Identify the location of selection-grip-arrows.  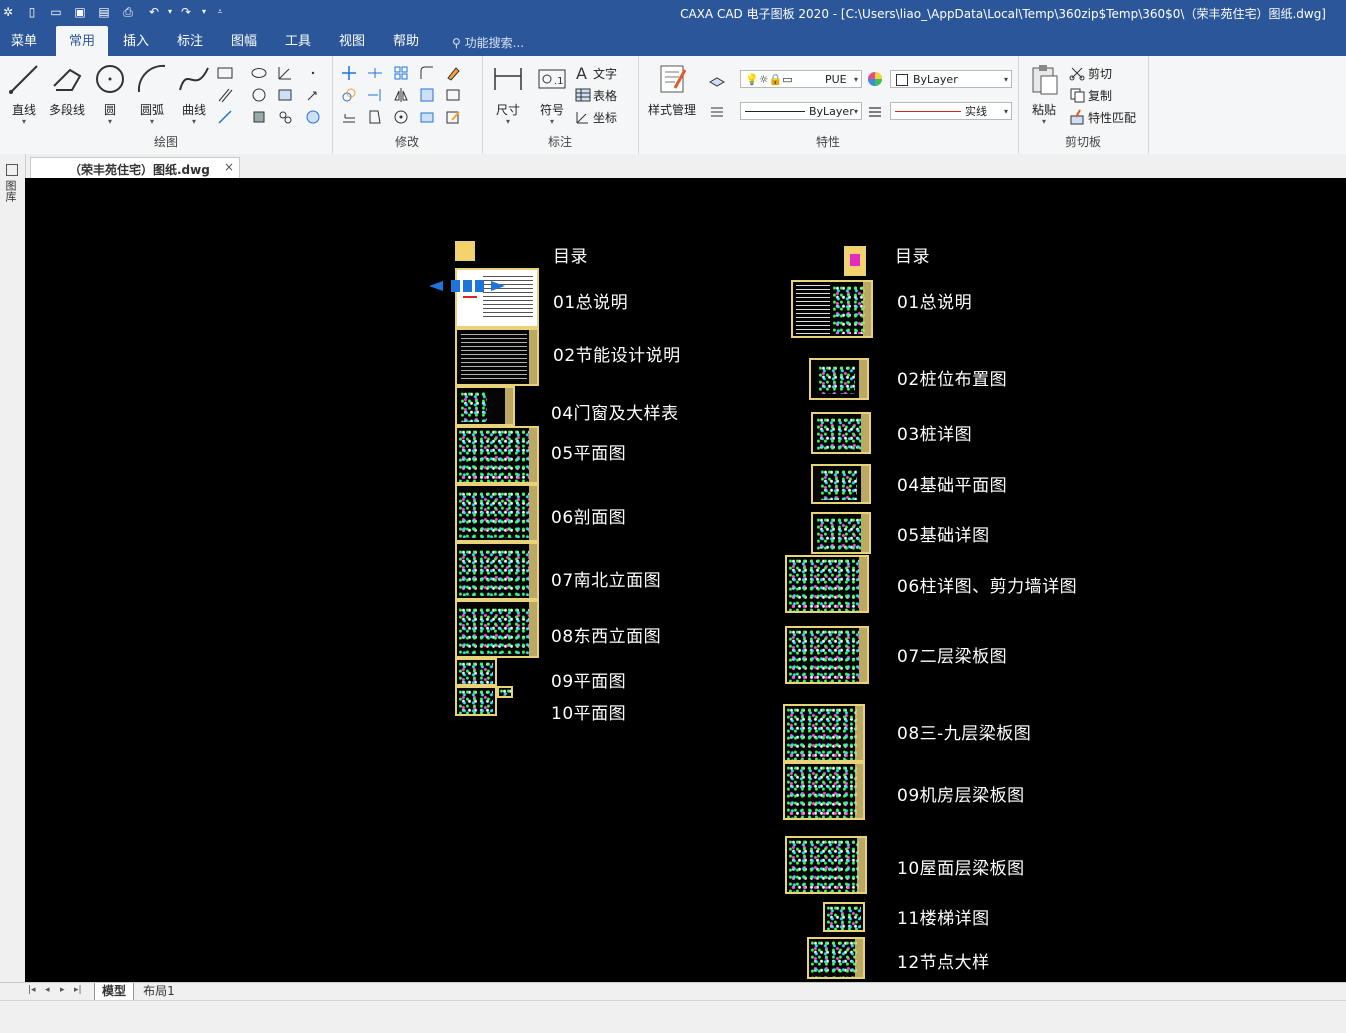
(470, 286).